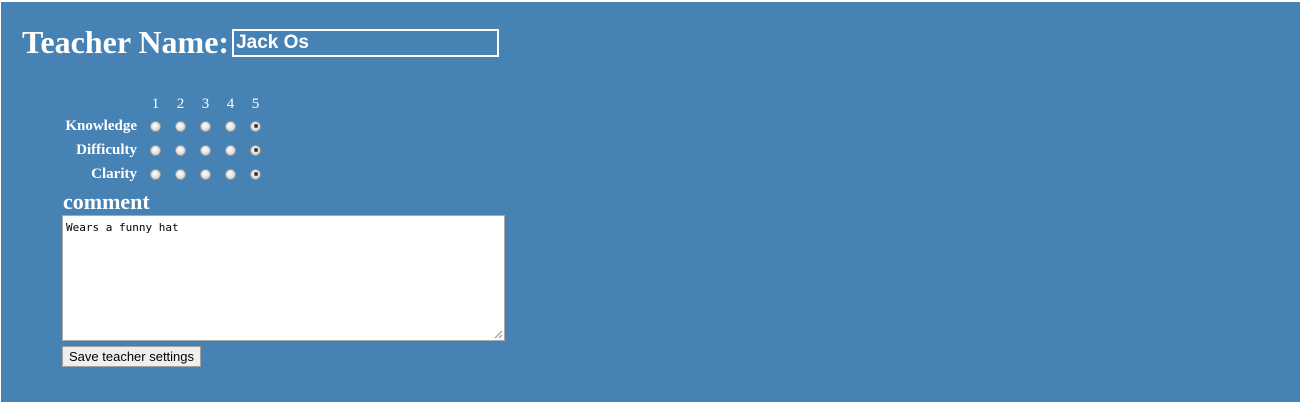 This screenshot has height=408, width=1309. What do you see at coordinates (165, 150) in the screenshot?
I see `rating-row-difficulty: Difficulty` at bounding box center [165, 150].